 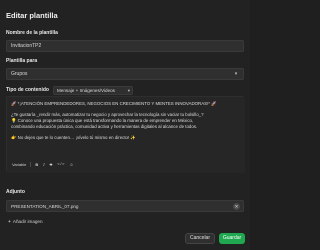 What do you see at coordinates (19, 74) in the screenshot?
I see `template-for-value: Grupos` at bounding box center [19, 74].